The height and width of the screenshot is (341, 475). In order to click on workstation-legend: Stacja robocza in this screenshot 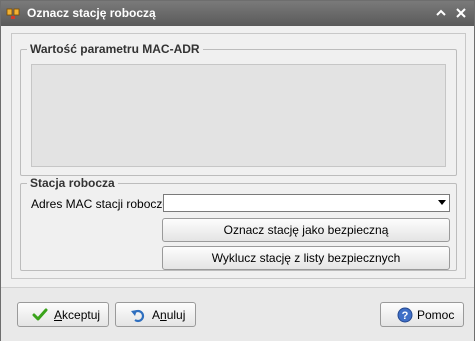, I will do `click(72, 183)`.